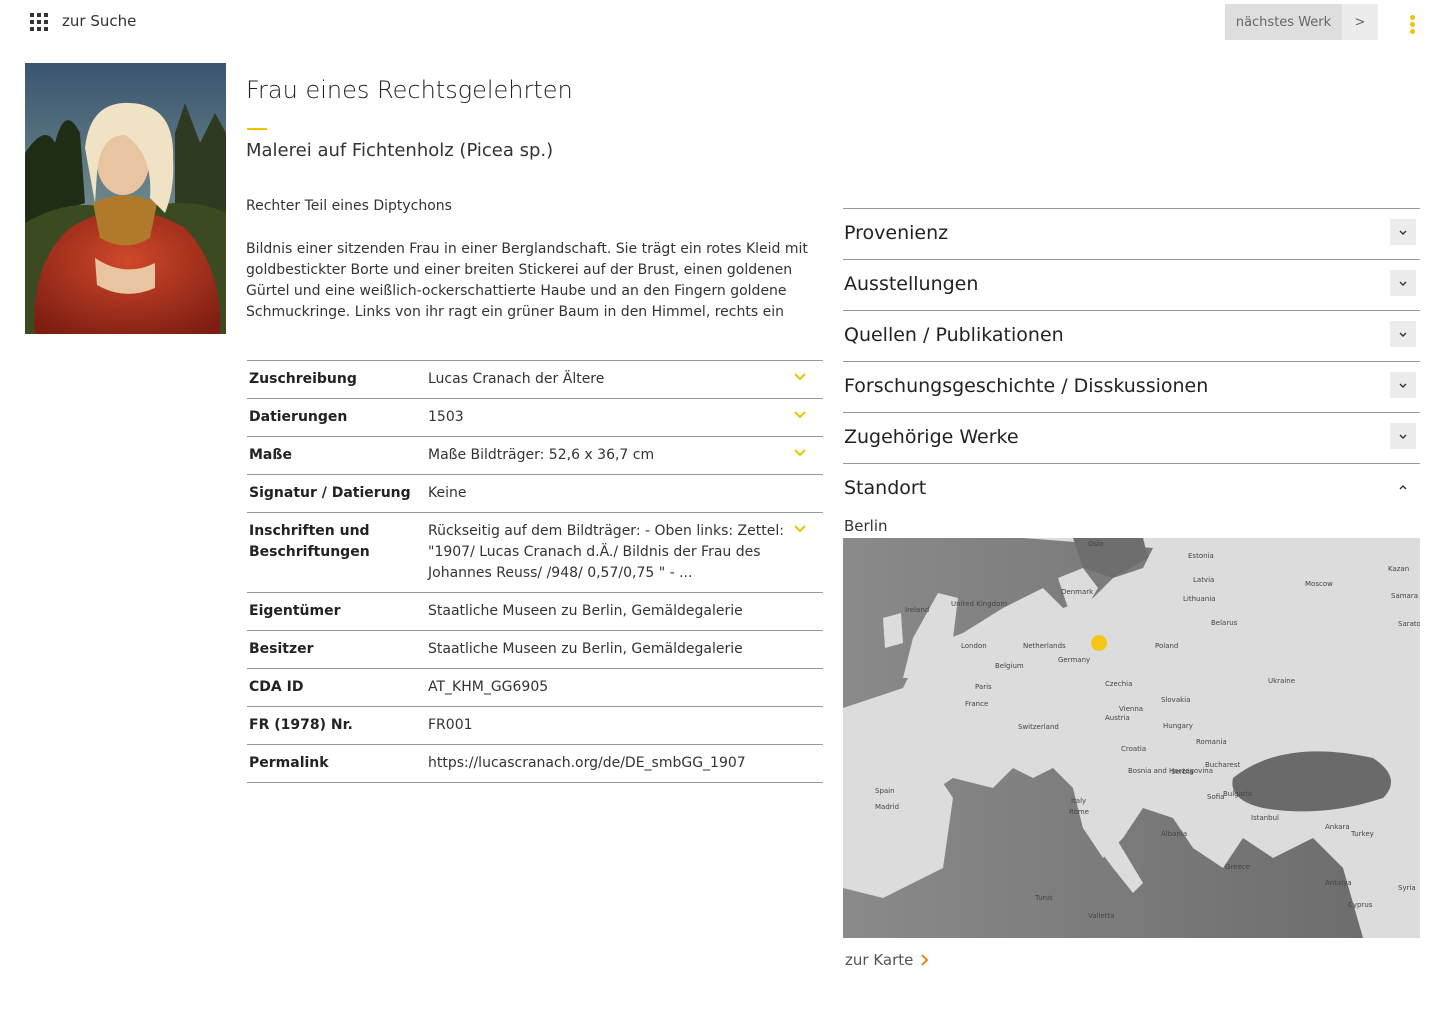 This screenshot has width=1440, height=1025. I want to click on section-forschungsgeschichte-disskussionen: Forschungsgeschichte / Disskussionen, so click(1131, 387).